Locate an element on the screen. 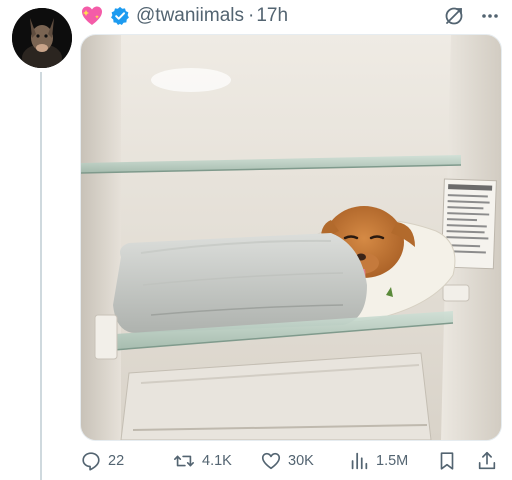  reply-count: 22 is located at coordinates (116, 461).